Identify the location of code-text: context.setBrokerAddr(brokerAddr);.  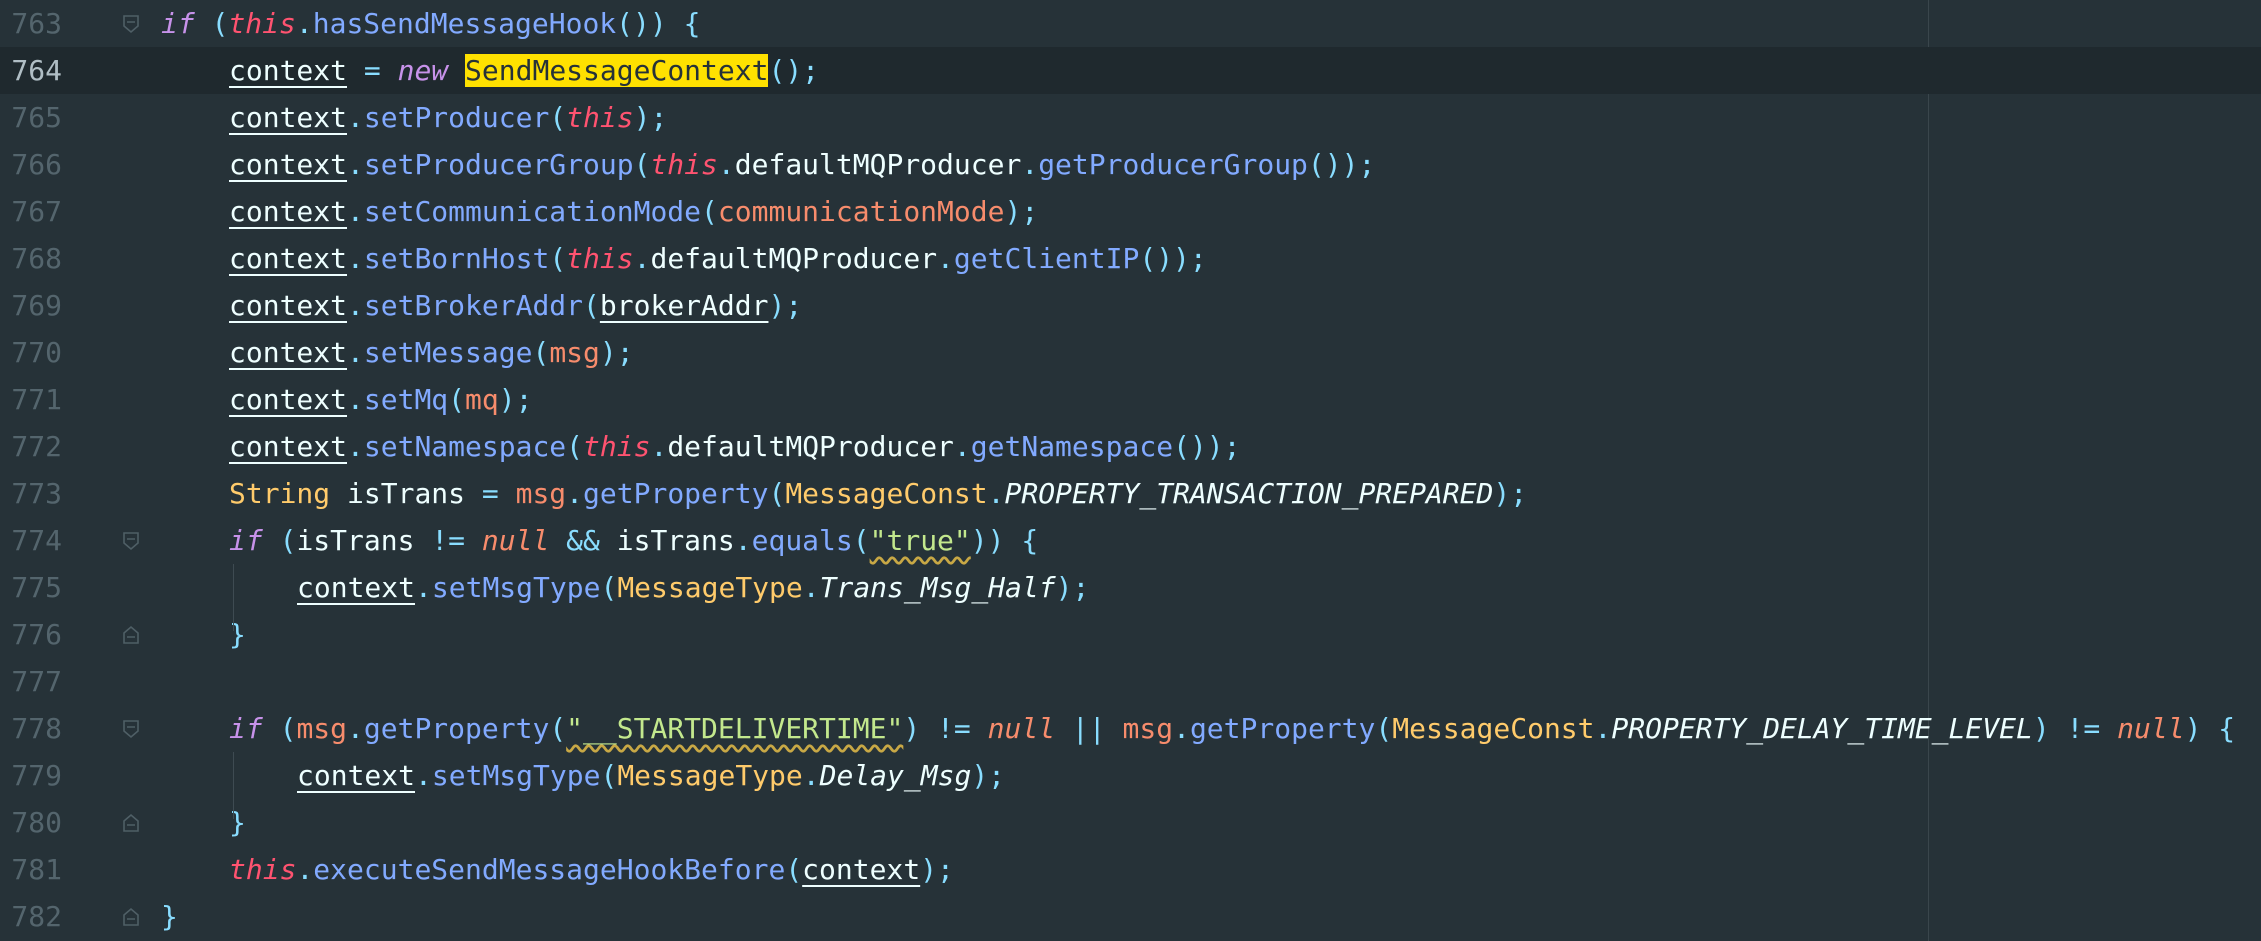
(515, 305).